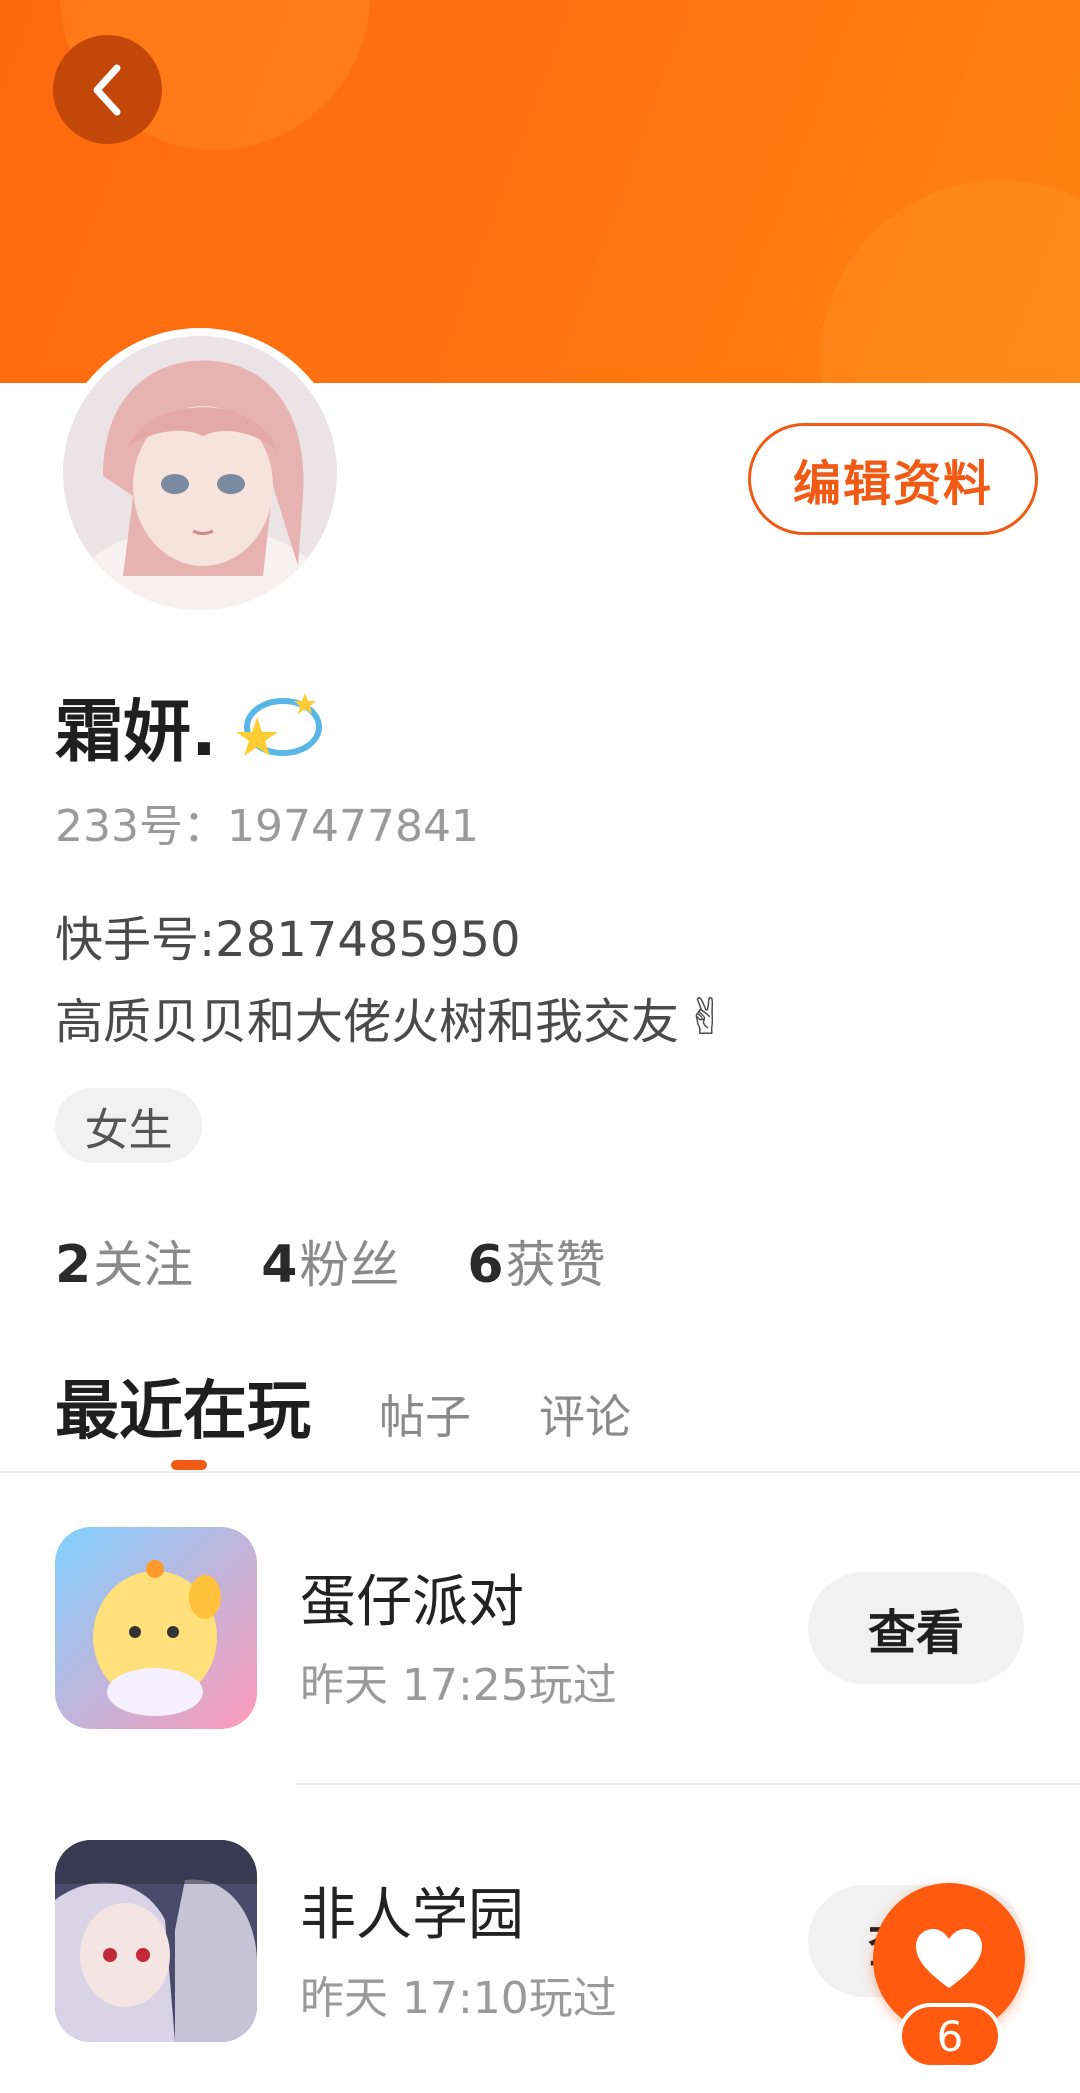 This screenshot has width=1080, height=2093. I want to click on content-tabs: 最近在玩 帖子 评论, so click(343, 1406).